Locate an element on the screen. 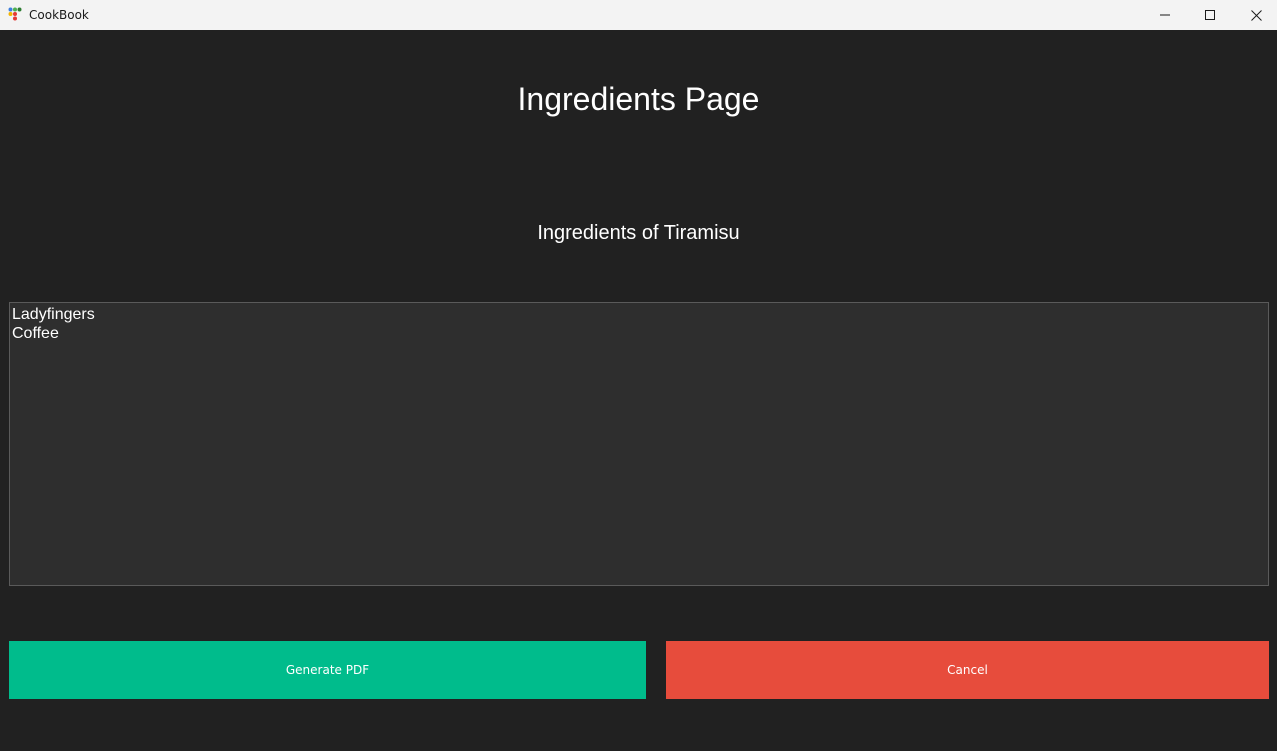  close-icon is located at coordinates (1256, 15).